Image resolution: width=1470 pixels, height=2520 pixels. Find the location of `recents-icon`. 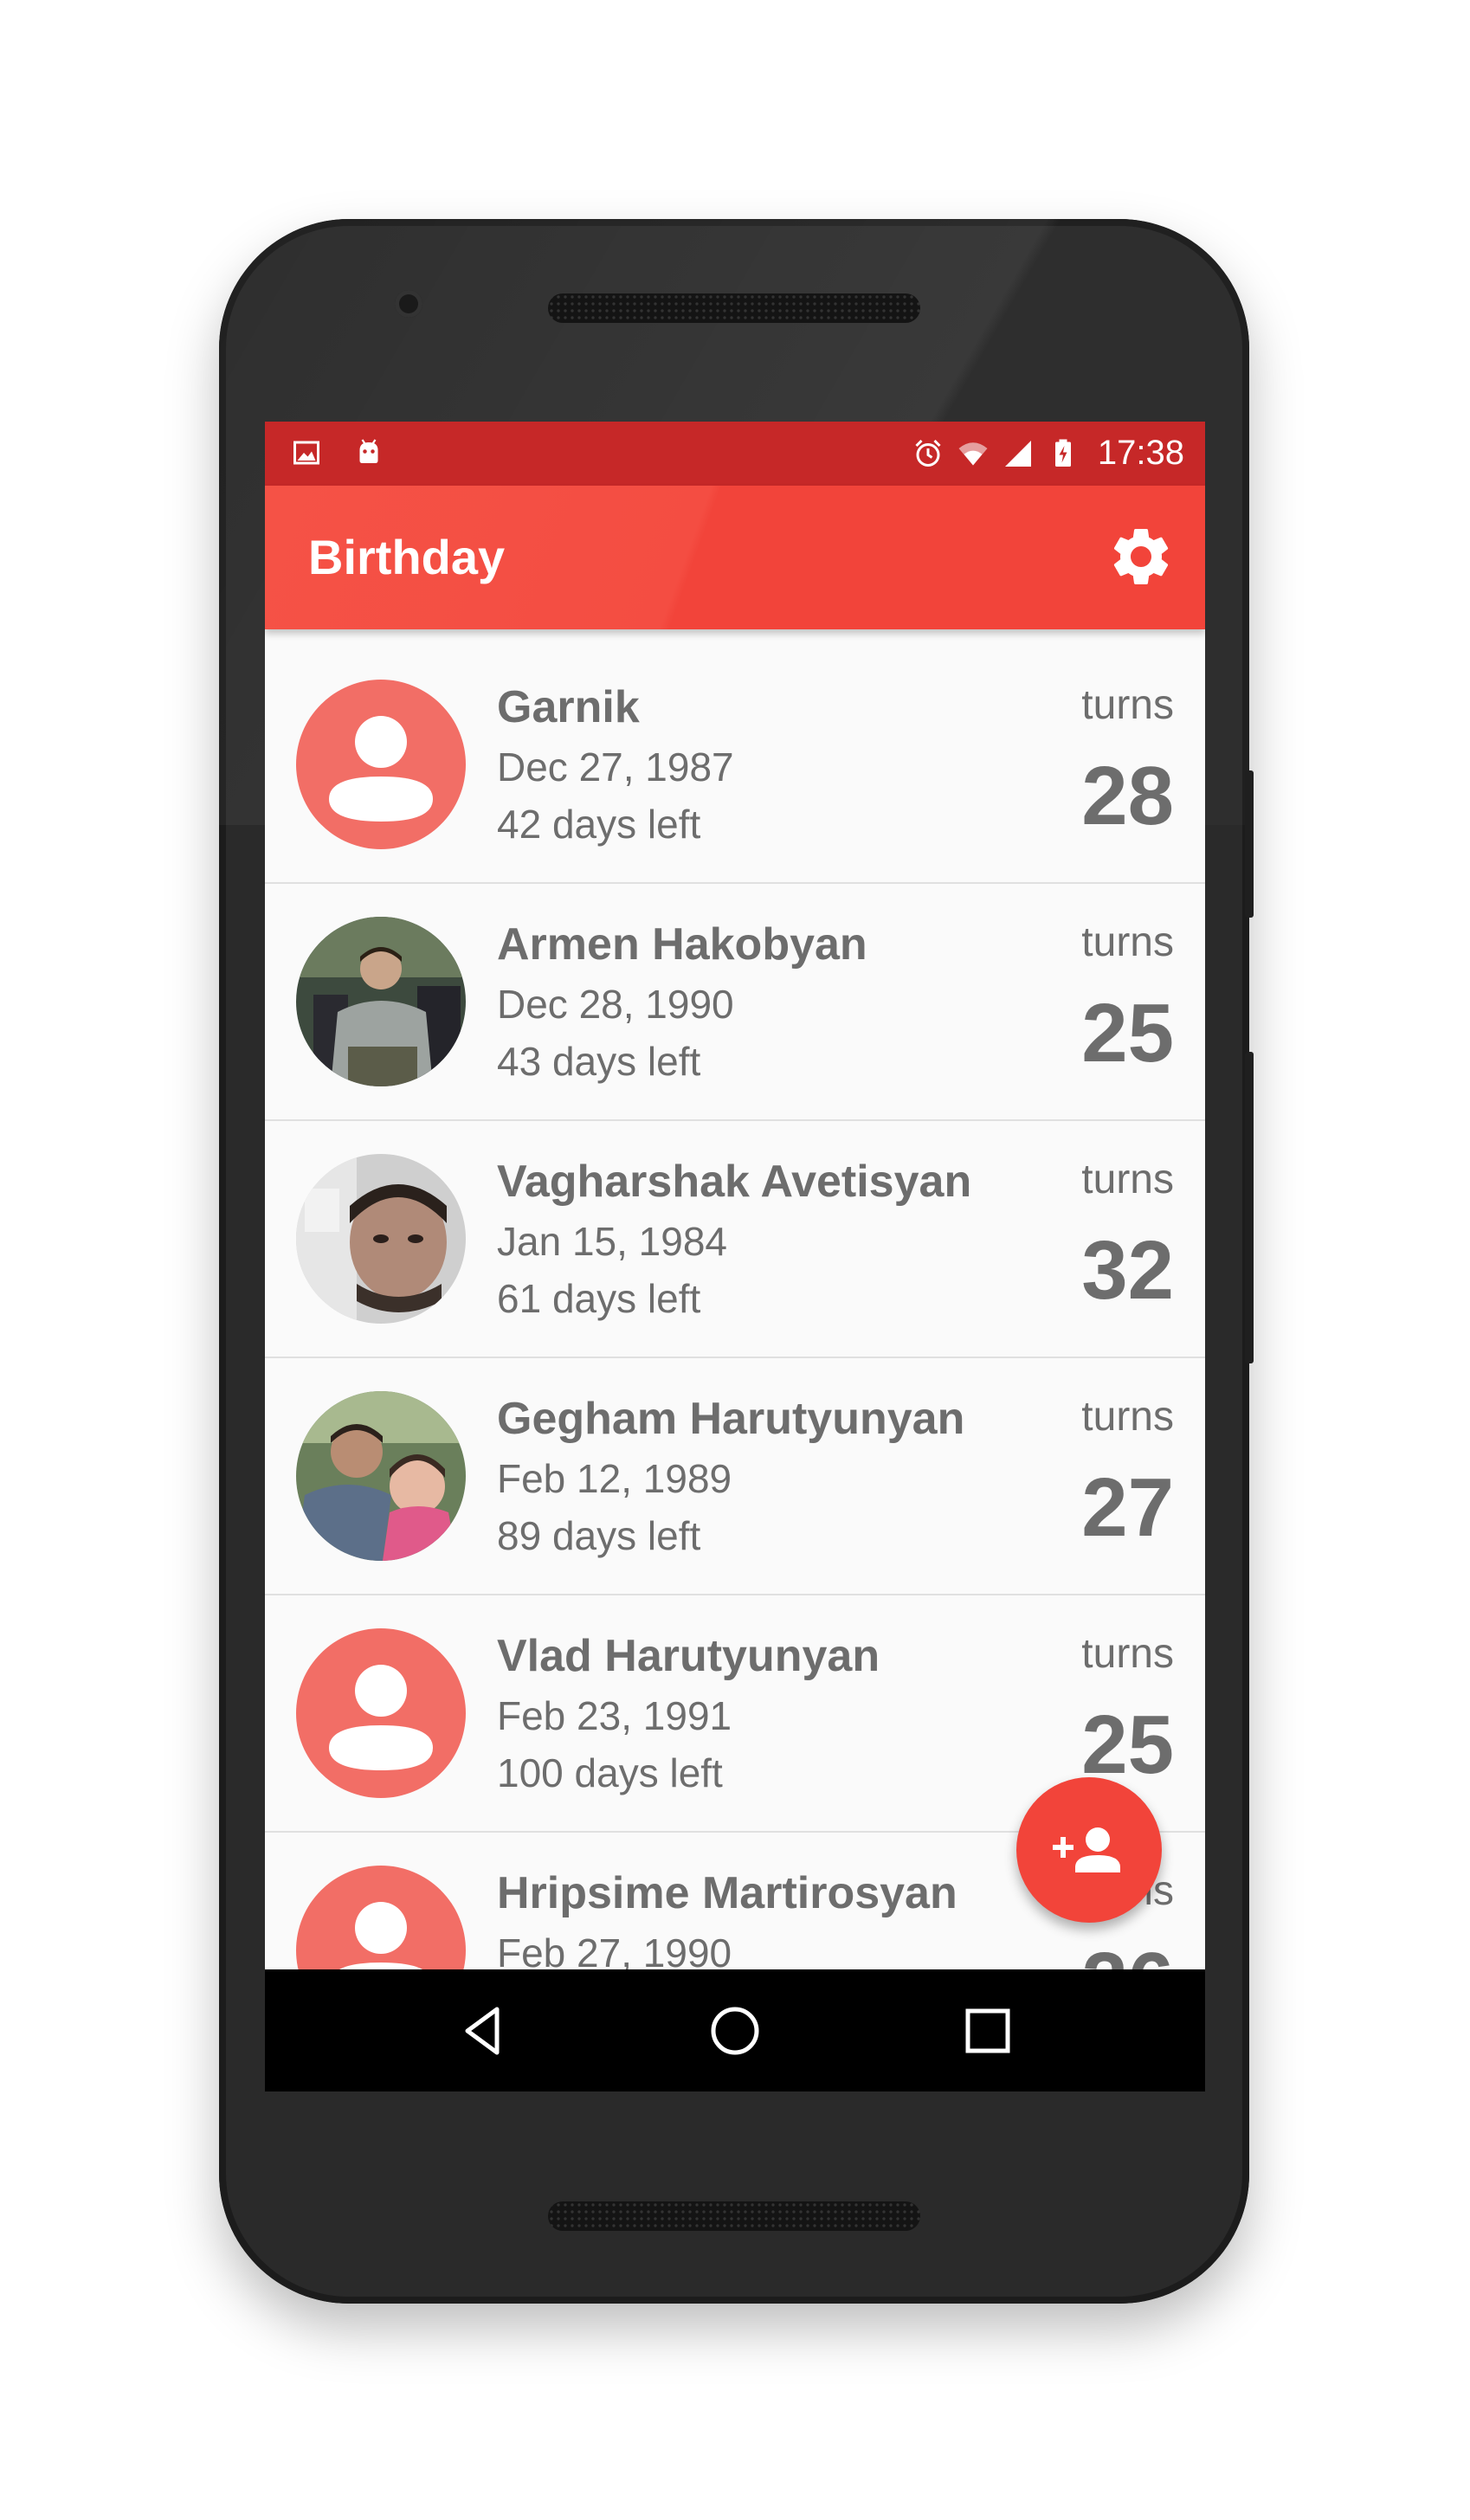

recents-icon is located at coordinates (988, 2031).